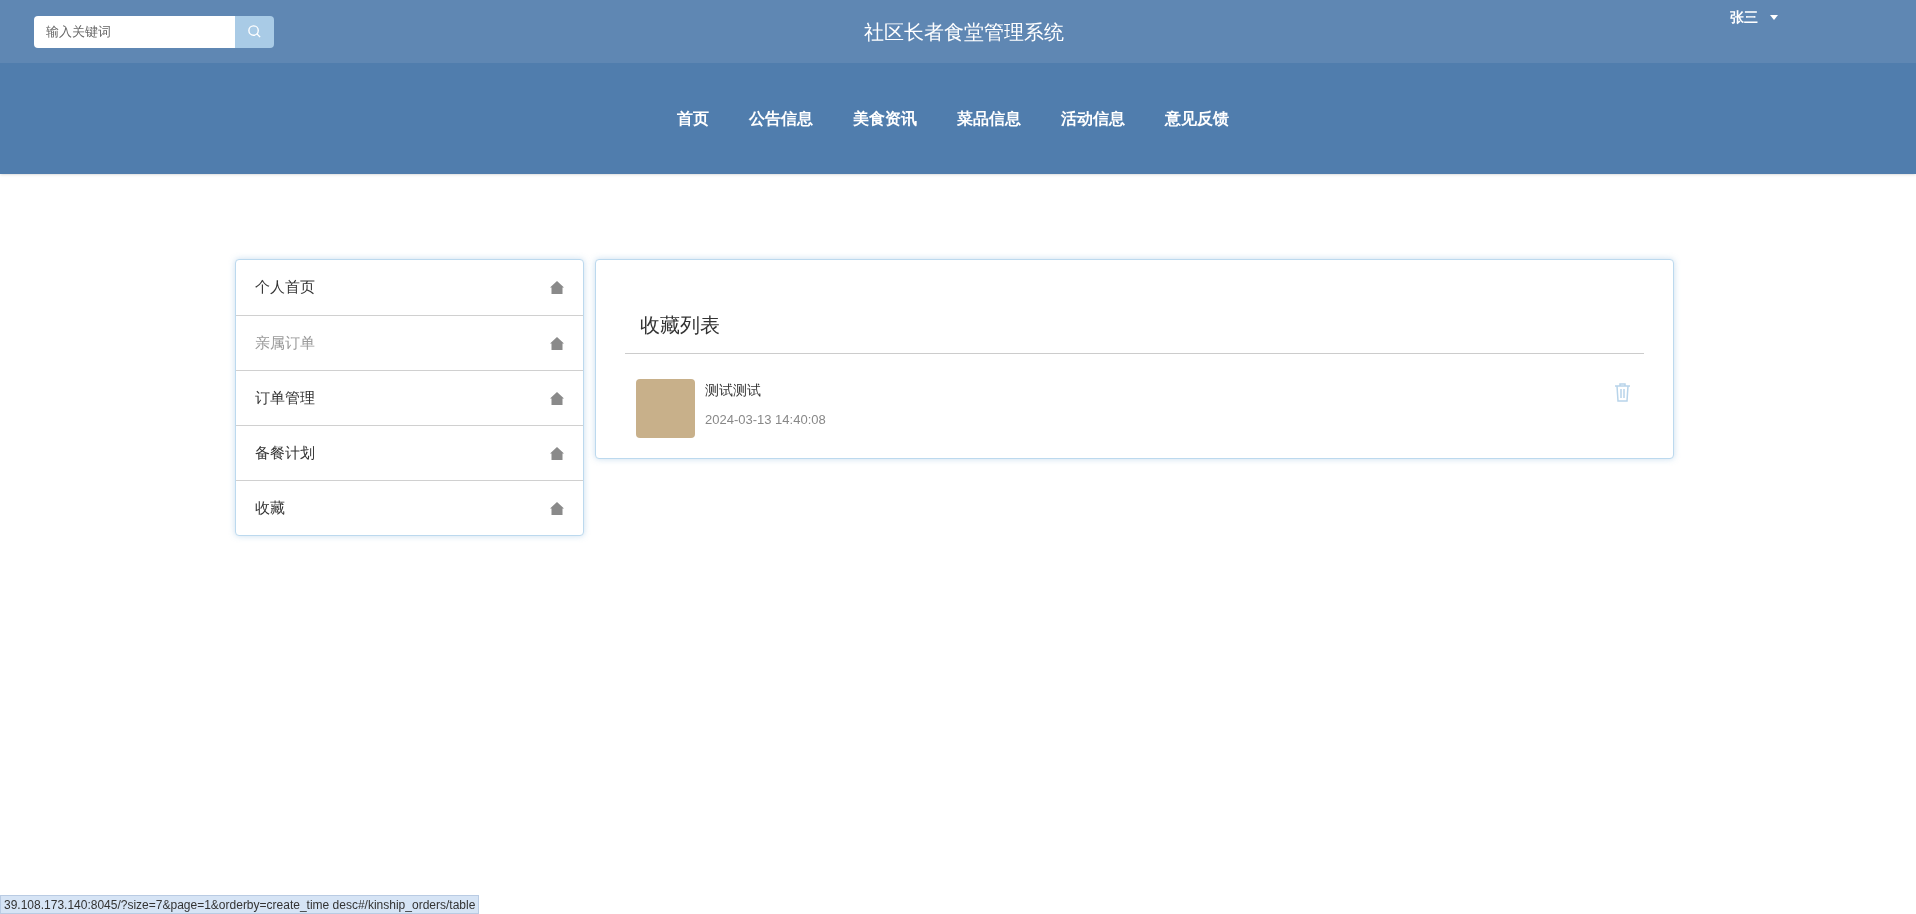  What do you see at coordinates (285, 342) in the screenshot?
I see `sidebar-item-label: 亲属订单` at bounding box center [285, 342].